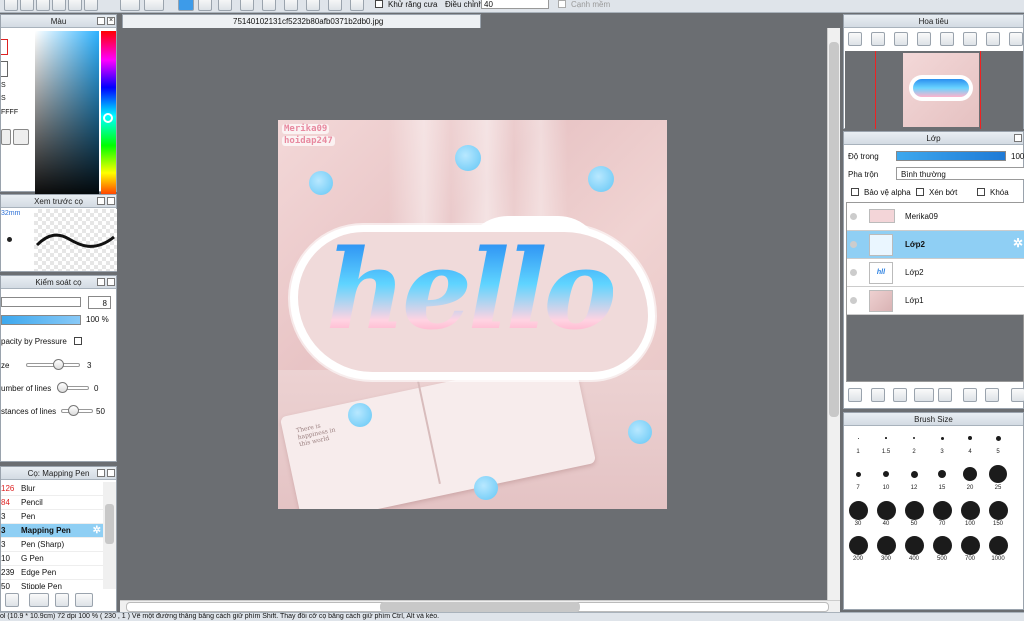 Image resolution: width=1024 pixels, height=621 pixels. Describe the element at coordinates (992, 395) in the screenshot. I see `merge-layer-icon` at that location.